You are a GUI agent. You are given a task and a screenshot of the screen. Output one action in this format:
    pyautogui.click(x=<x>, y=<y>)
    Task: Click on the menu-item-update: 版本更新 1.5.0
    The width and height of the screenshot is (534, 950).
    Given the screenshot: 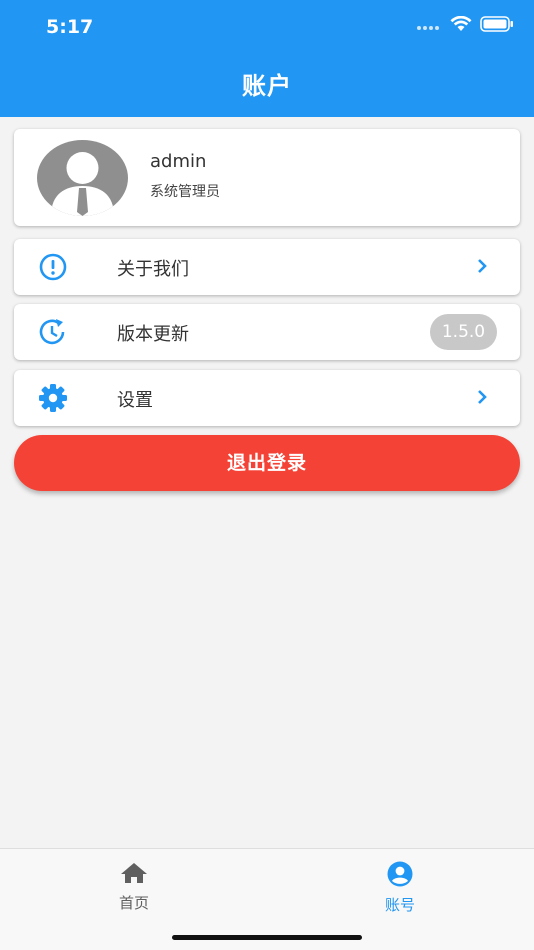 What is the action you would take?
    pyautogui.click(x=267, y=332)
    